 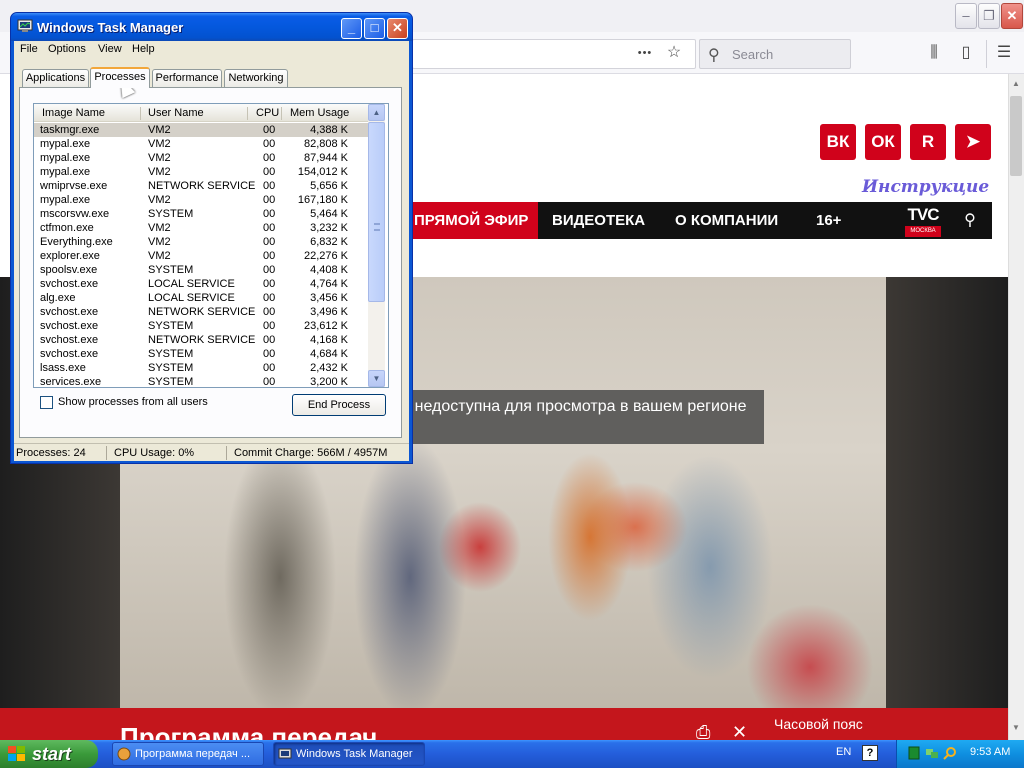 I want to click on process-image-name: taskmgr.exe, so click(x=70, y=130).